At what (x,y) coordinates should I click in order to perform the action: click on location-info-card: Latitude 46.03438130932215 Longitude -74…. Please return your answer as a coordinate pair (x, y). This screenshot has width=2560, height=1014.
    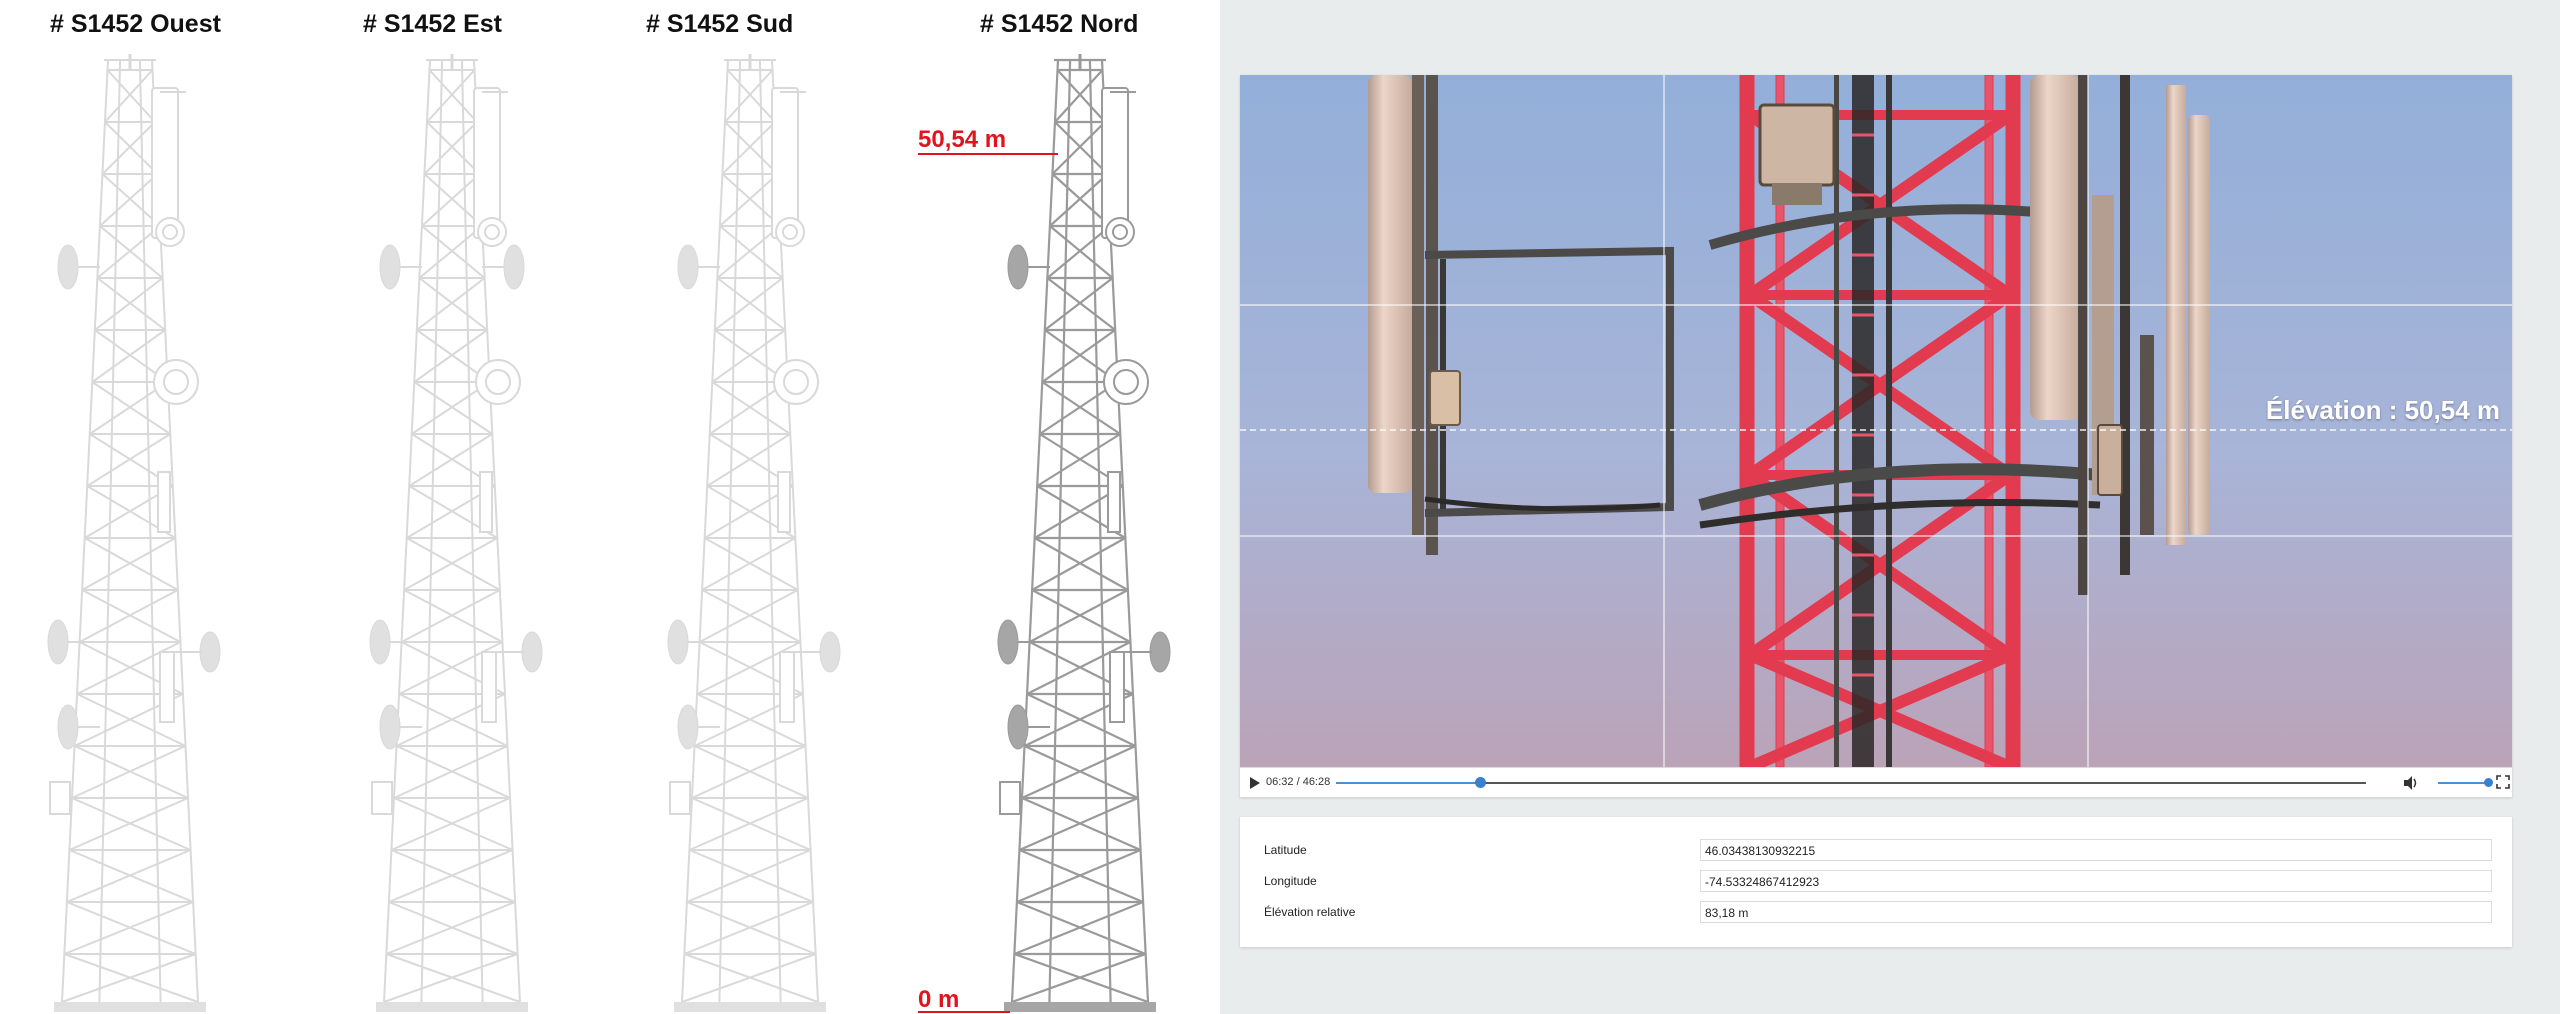
    Looking at the image, I should click on (1876, 882).